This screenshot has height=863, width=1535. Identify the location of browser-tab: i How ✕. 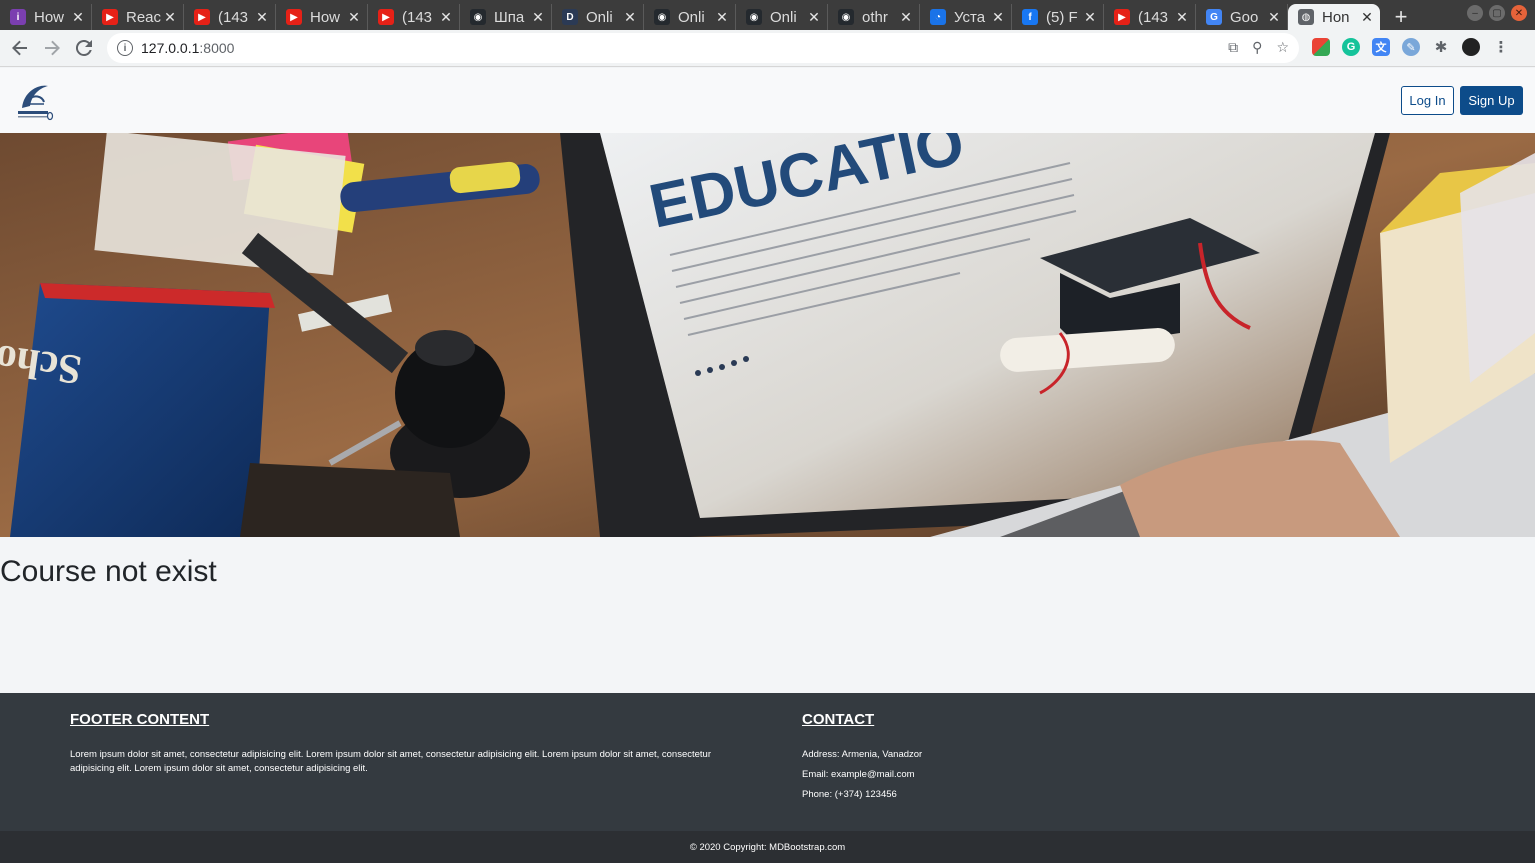
(46, 17).